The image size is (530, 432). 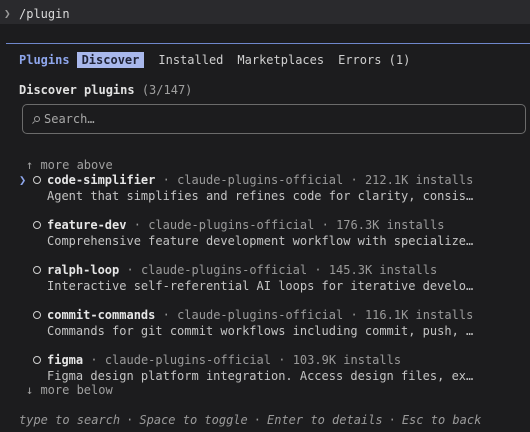 I want to click on plugin-name: ralph-loop, so click(x=83, y=270).